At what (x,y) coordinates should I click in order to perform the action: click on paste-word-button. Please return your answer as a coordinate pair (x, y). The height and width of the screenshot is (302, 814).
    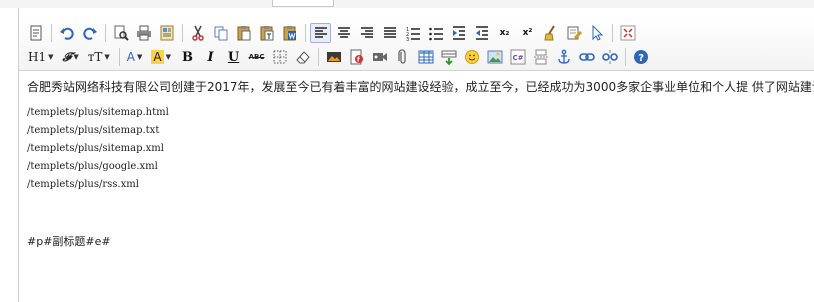
    Looking at the image, I should click on (289, 33).